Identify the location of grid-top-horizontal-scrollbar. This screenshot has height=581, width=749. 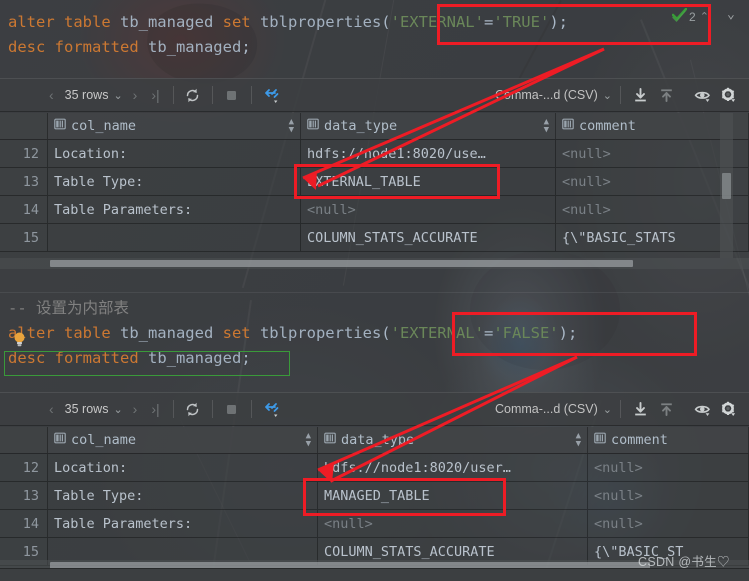
(374, 263).